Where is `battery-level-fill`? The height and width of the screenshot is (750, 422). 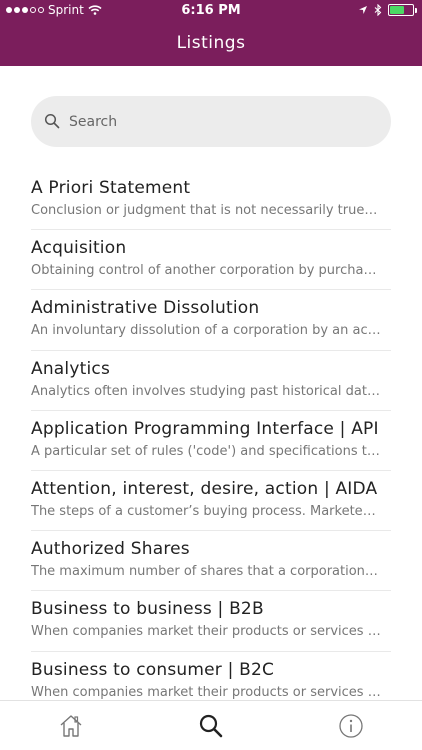 battery-level-fill is located at coordinates (397, 10).